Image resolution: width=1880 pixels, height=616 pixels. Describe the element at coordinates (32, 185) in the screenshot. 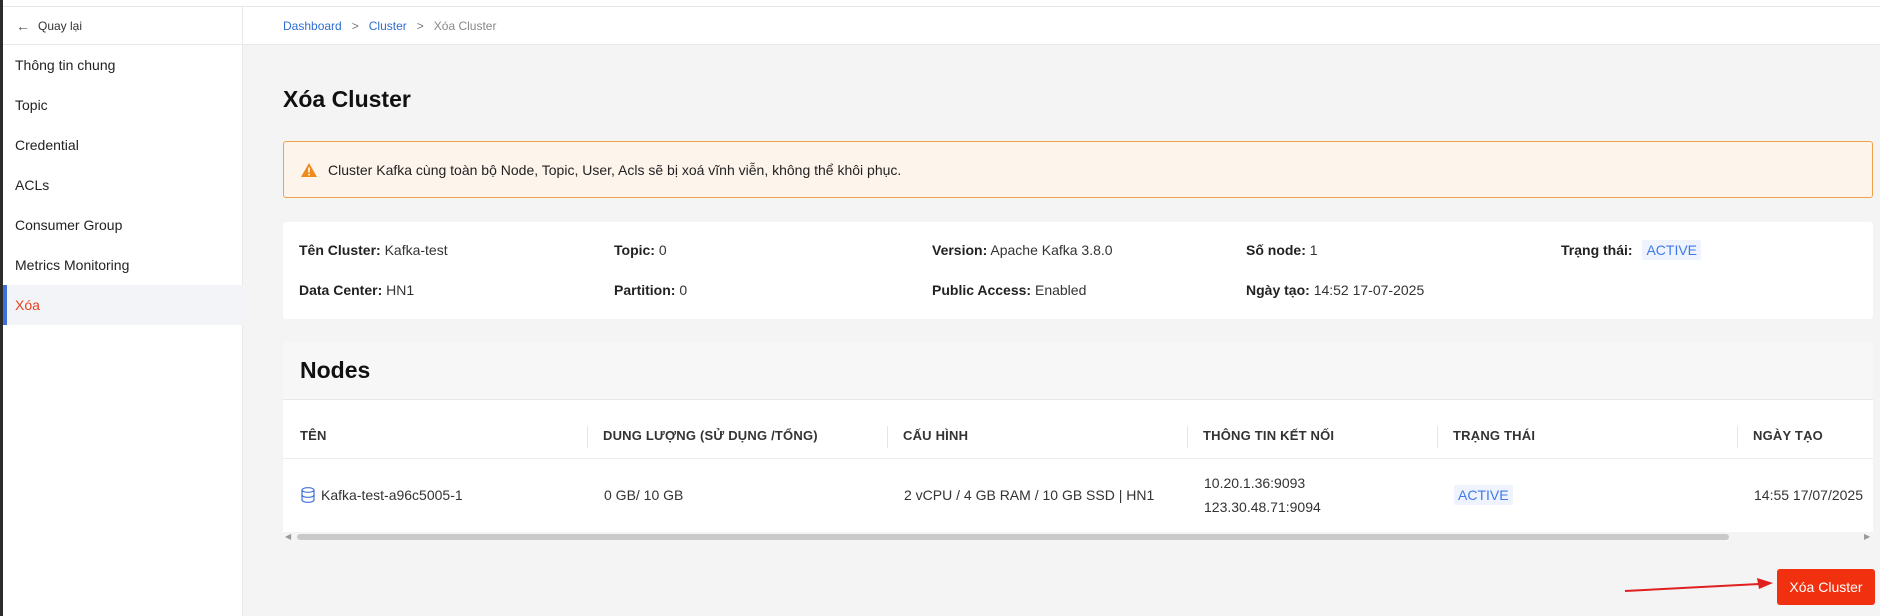

I see `sidebar-item-label: ACLs` at that location.